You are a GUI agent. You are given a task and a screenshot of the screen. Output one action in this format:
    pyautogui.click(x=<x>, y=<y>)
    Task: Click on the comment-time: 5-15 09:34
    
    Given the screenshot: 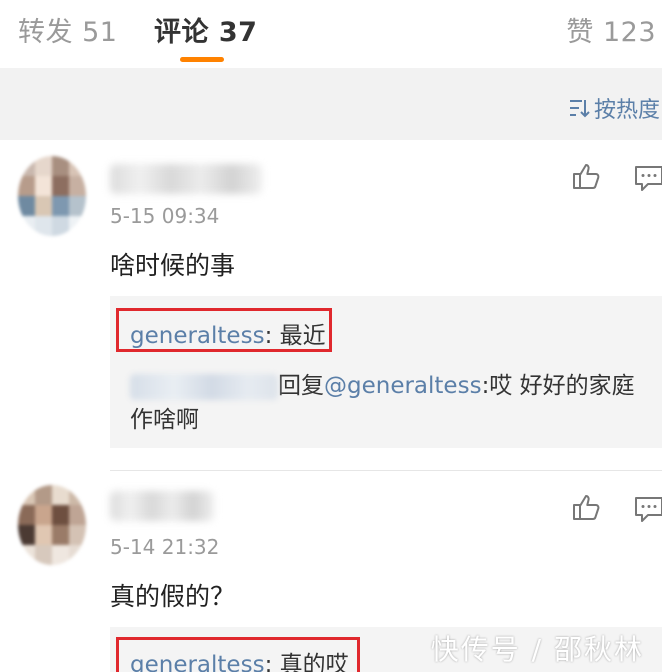 What is the action you would take?
    pyautogui.click(x=165, y=216)
    